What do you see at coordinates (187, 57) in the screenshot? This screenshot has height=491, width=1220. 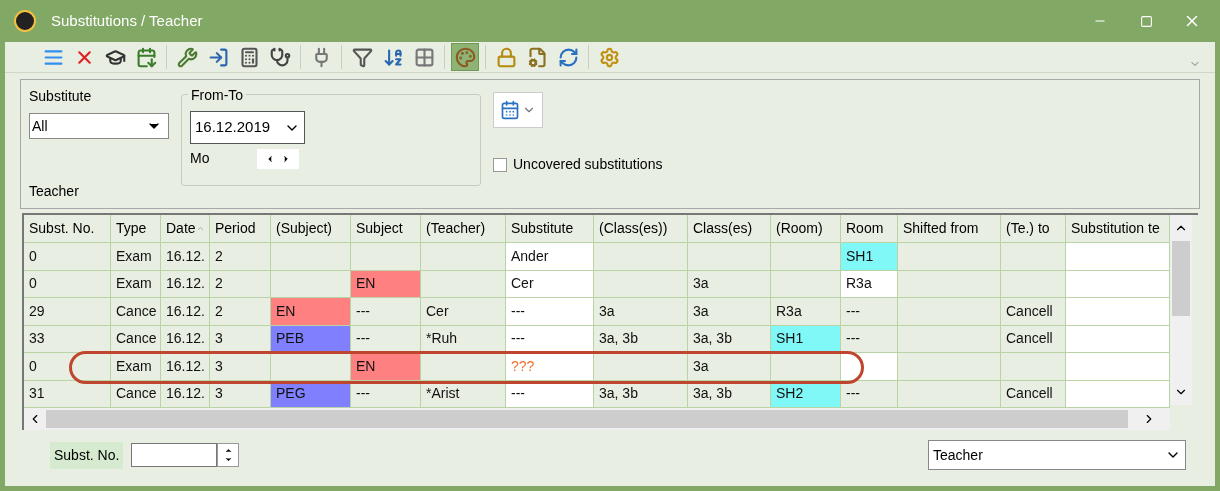 I see `wrench-icon` at bounding box center [187, 57].